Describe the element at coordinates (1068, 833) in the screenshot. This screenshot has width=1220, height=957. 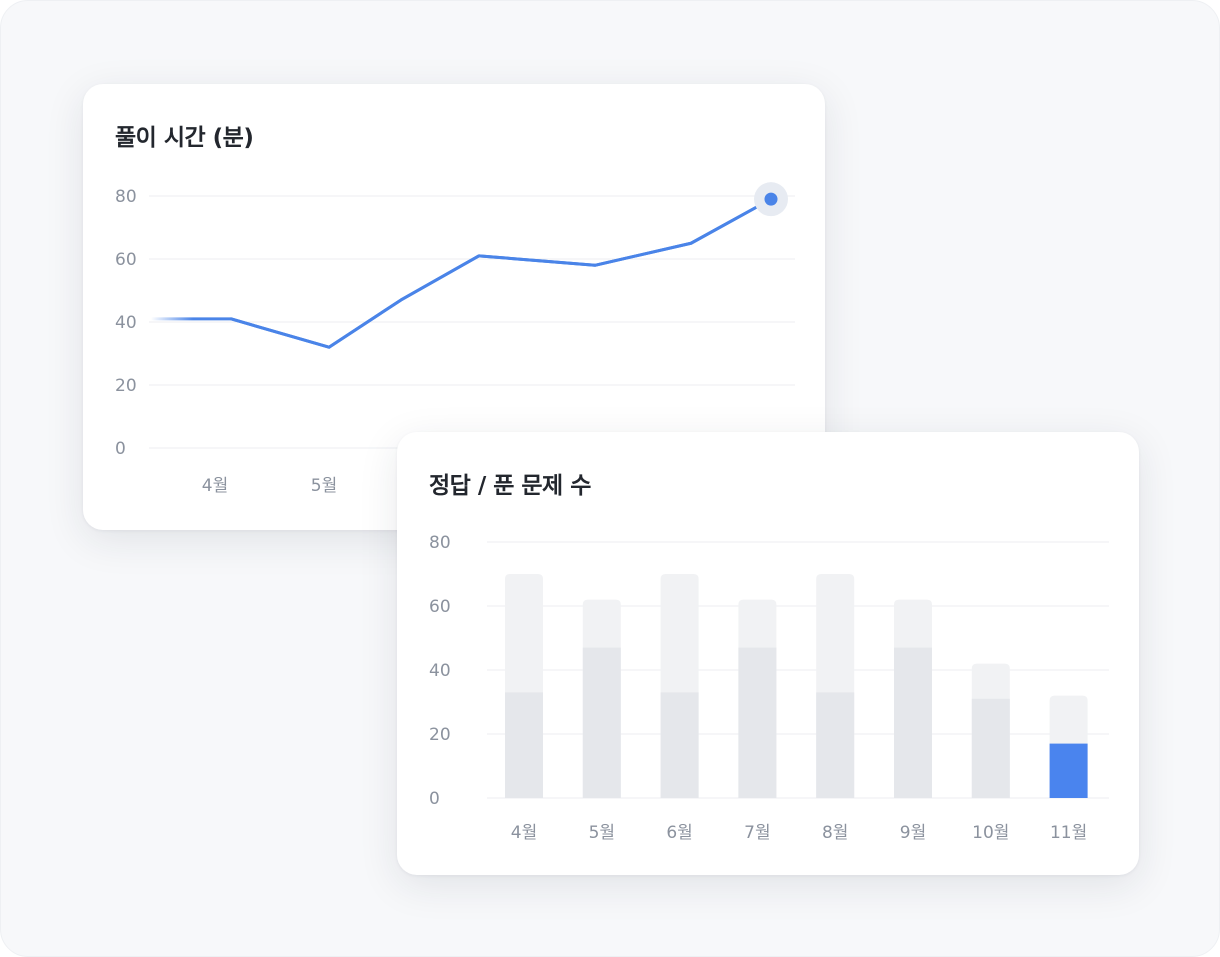
I see `x-tick-label: 11월` at that location.